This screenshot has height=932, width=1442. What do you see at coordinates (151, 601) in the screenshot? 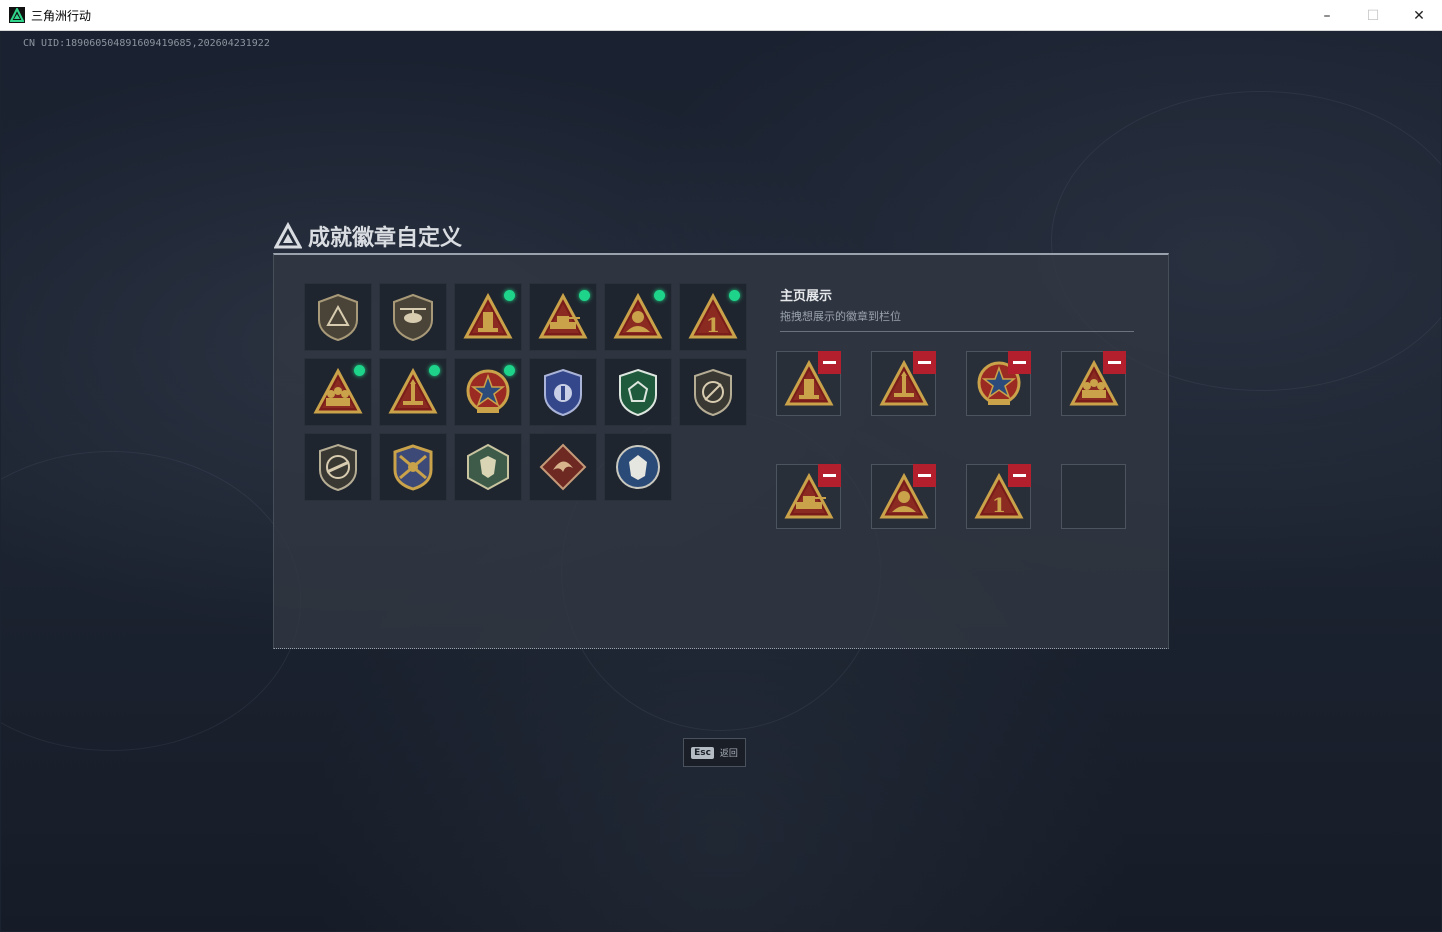
I see `map-contour` at bounding box center [151, 601].